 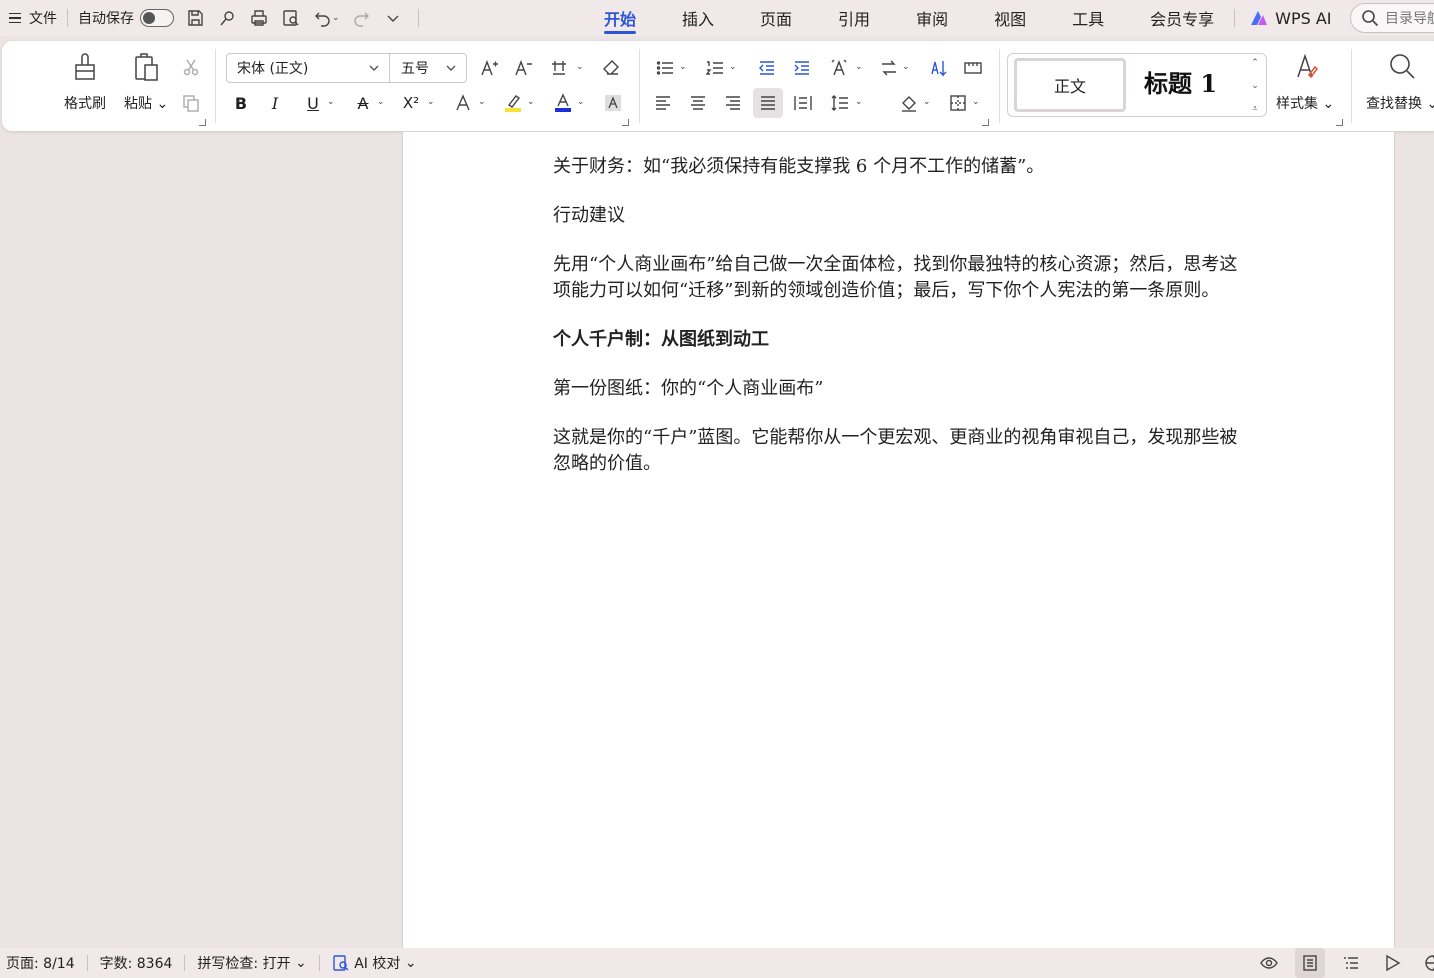 What do you see at coordinates (523, 68) in the screenshot?
I see `shrink-font-icon` at bounding box center [523, 68].